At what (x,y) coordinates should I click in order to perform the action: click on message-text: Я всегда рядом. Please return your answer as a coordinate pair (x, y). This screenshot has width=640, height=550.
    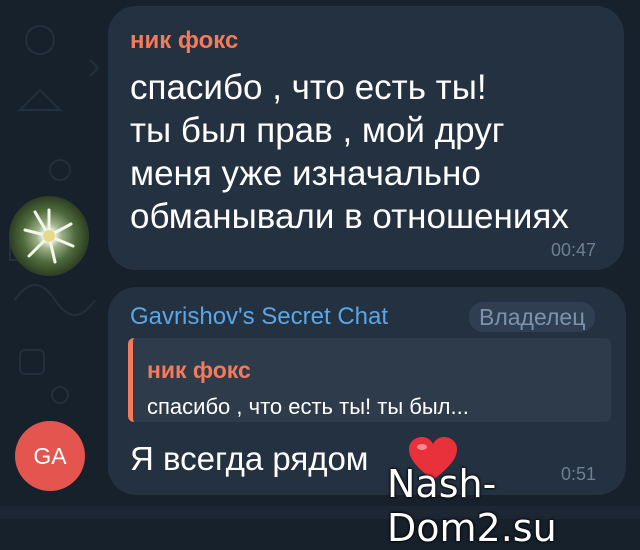
    Looking at the image, I should click on (249, 458).